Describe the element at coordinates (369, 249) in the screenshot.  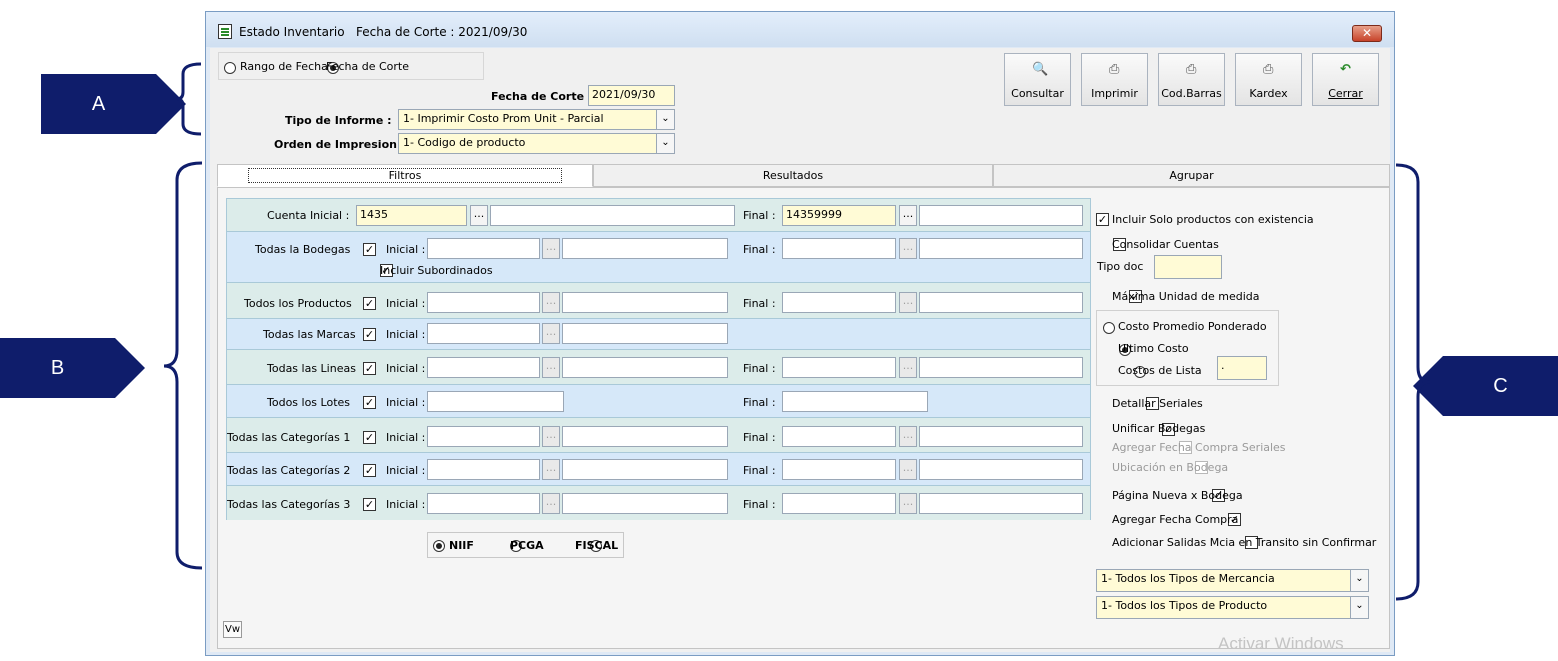
I see `bodegas-checkbox: ✓` at that location.